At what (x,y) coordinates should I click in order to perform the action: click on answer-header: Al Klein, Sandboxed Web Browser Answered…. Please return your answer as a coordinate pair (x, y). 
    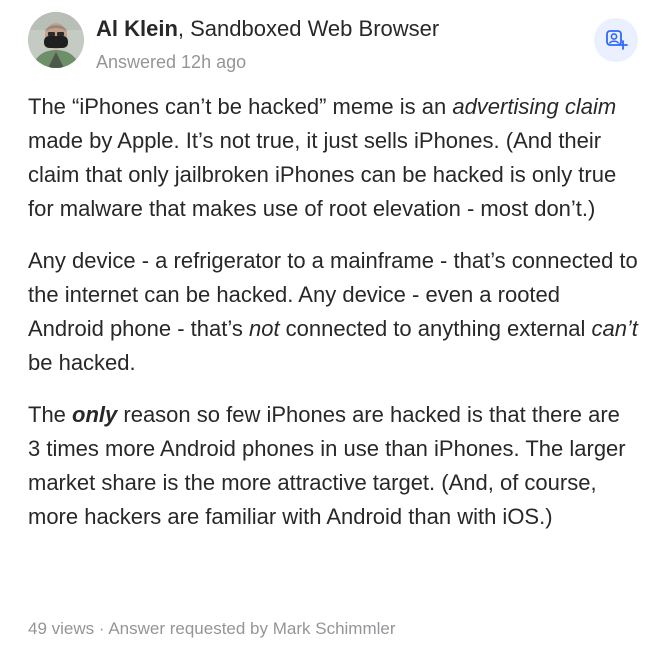
    Looking at the image, I should click on (333, 44).